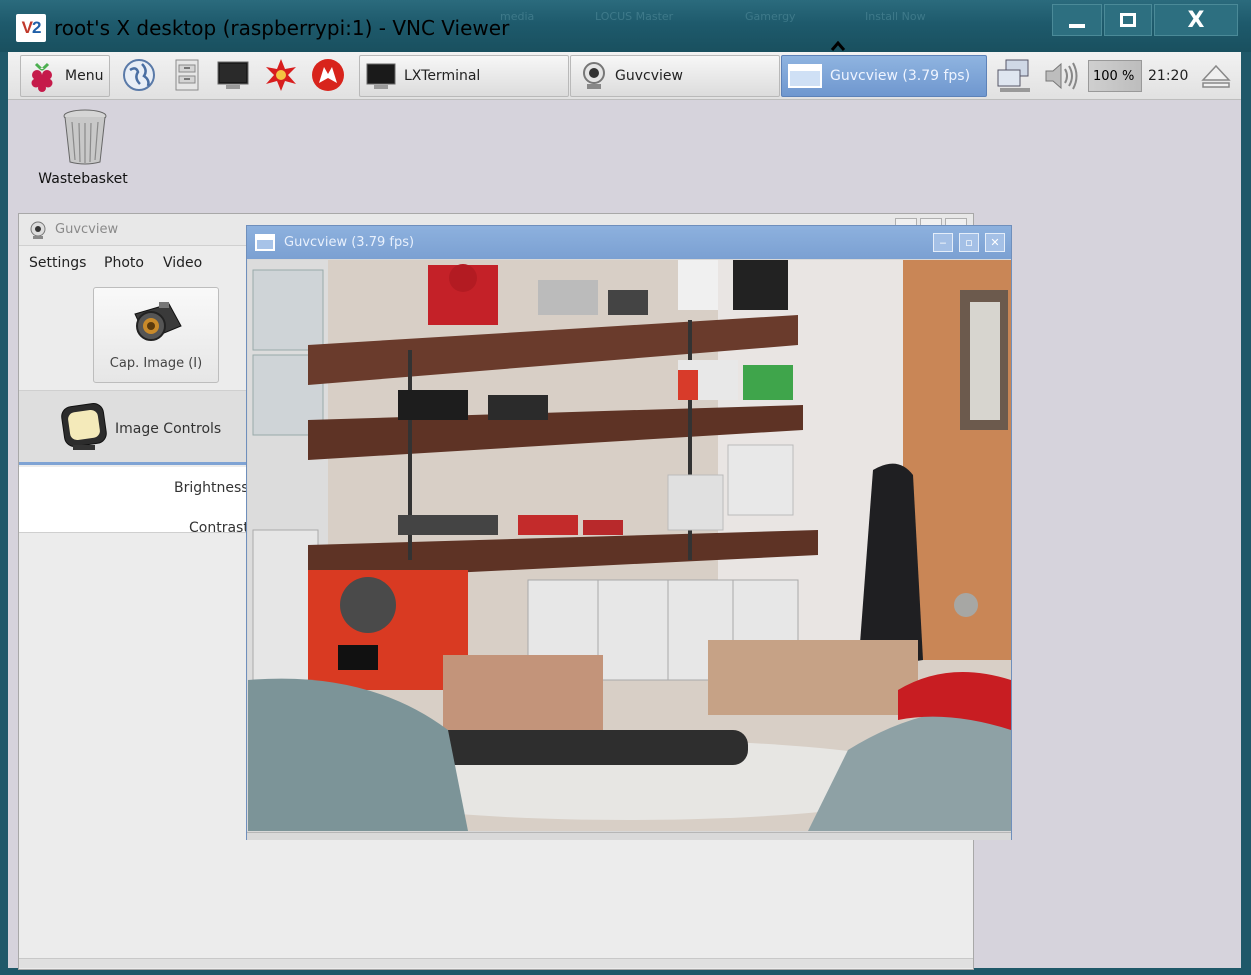  What do you see at coordinates (4, 513) in the screenshot?
I see `vnc-left-border` at bounding box center [4, 513].